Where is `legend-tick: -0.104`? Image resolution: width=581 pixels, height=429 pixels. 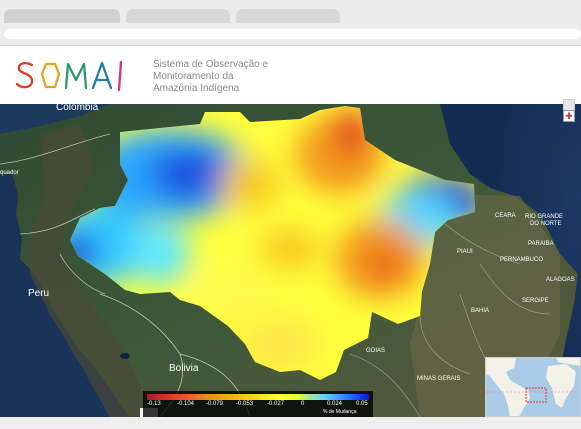
legend-tick: -0.104 is located at coordinates (186, 404).